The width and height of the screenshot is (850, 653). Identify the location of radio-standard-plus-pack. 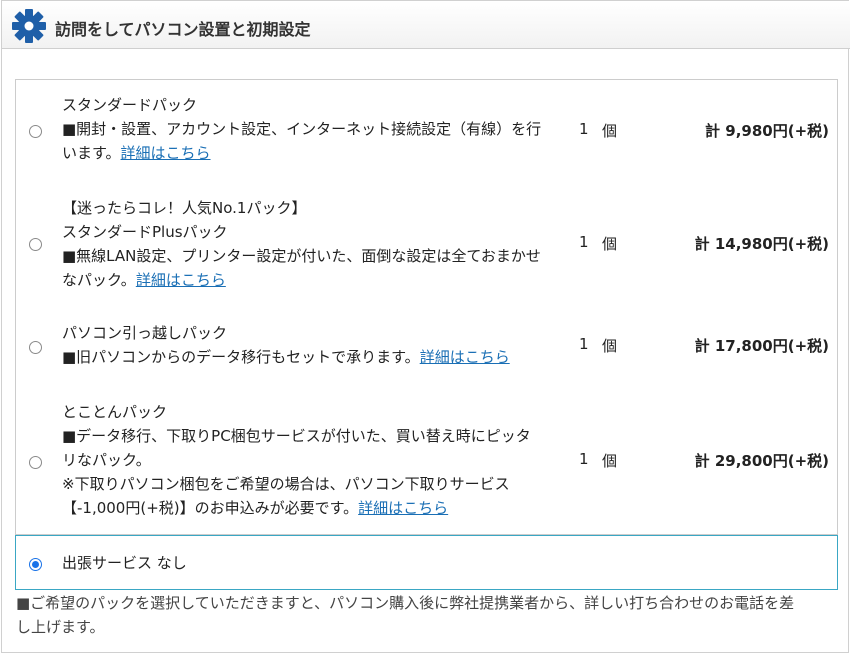
(35, 244).